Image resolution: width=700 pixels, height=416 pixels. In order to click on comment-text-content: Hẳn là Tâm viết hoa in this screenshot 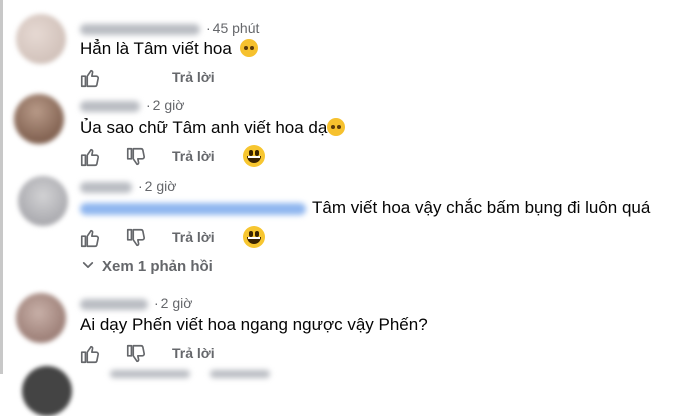, I will do `click(156, 48)`.